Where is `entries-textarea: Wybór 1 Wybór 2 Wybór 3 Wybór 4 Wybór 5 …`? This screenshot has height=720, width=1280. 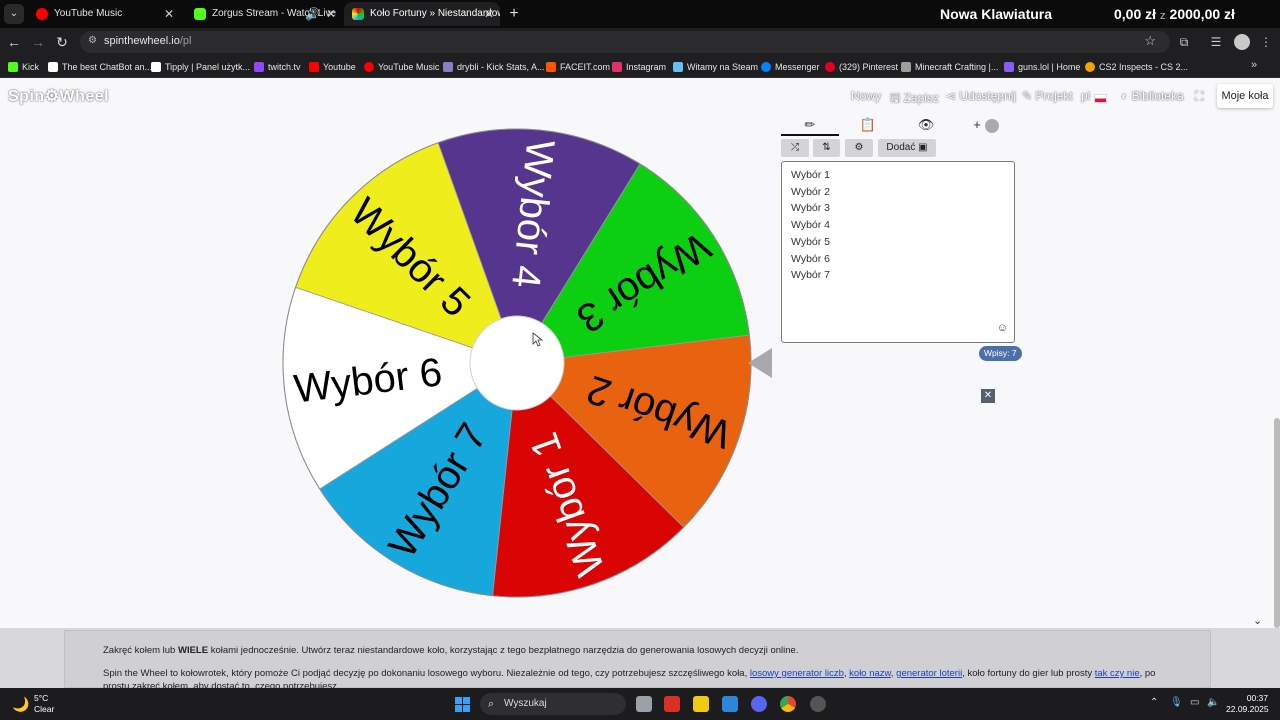
entries-textarea: Wybór 1 Wybór 2 Wybór 3 Wybór 4 Wybór 5 … is located at coordinates (898, 252).